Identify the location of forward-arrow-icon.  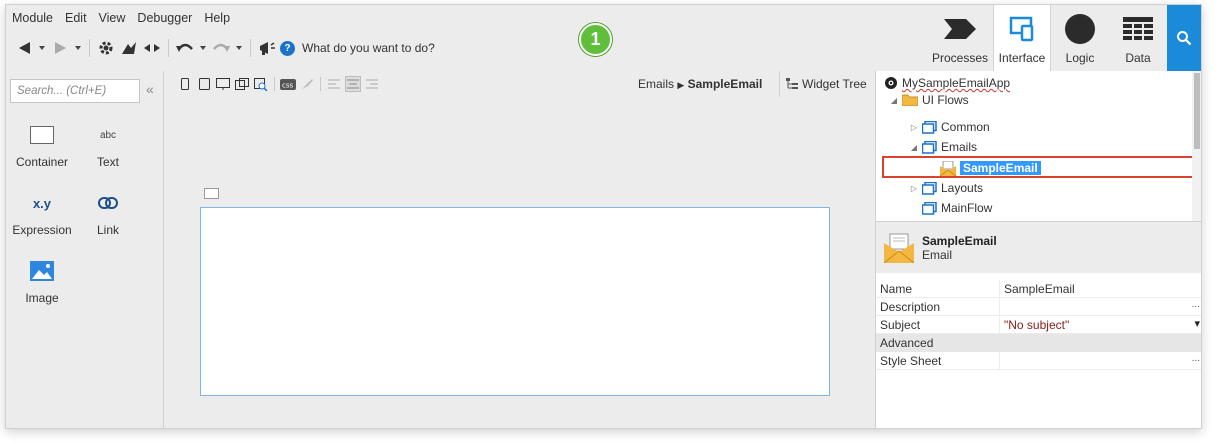
(60, 48).